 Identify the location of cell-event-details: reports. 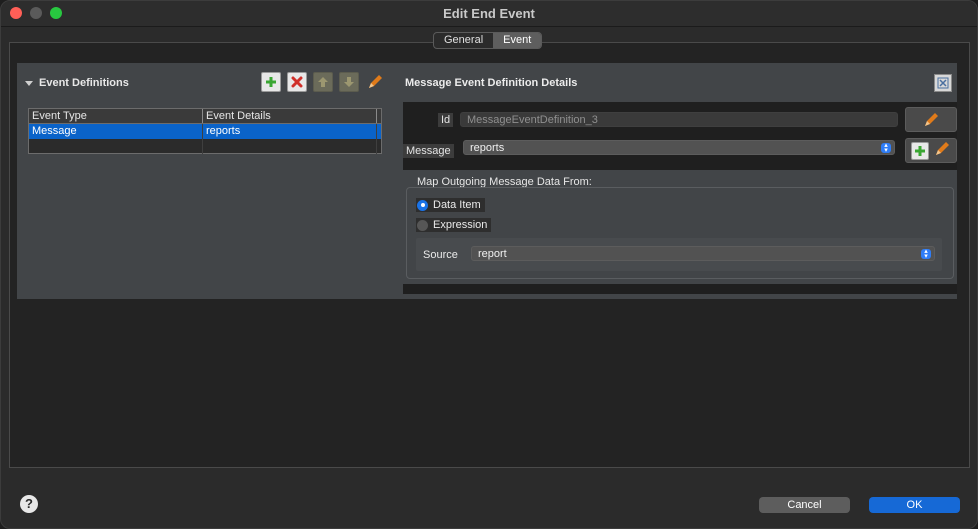
(290, 131).